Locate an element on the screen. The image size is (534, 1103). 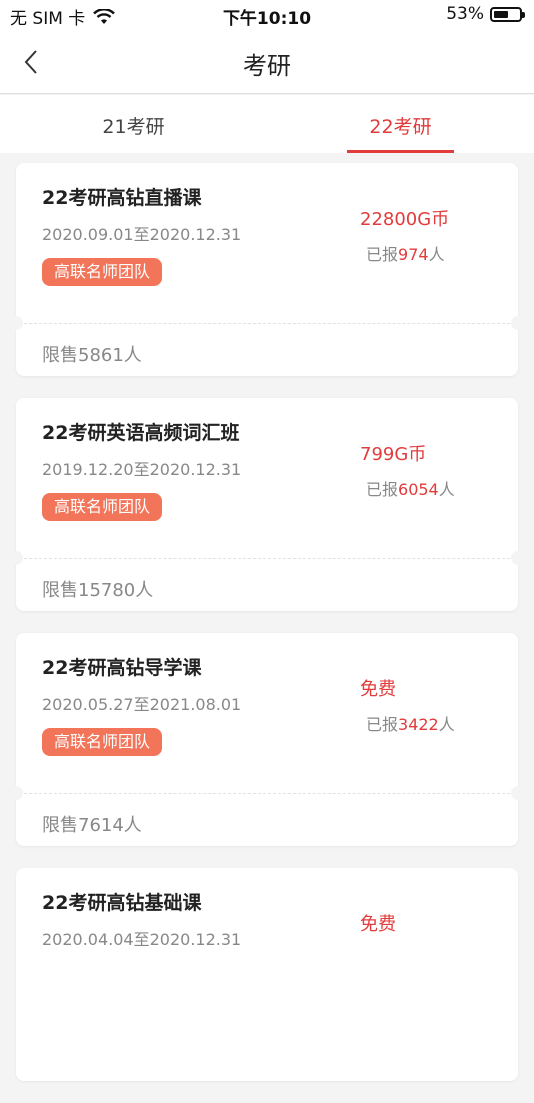
page-title: 考研 is located at coordinates (267, 66).